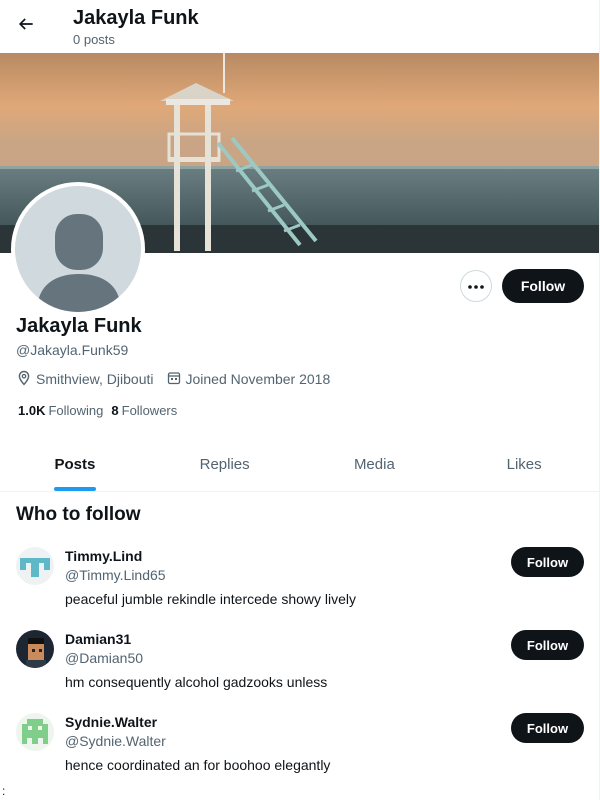  Describe the element at coordinates (4, 791) in the screenshot. I see `stray-colon: :` at that location.